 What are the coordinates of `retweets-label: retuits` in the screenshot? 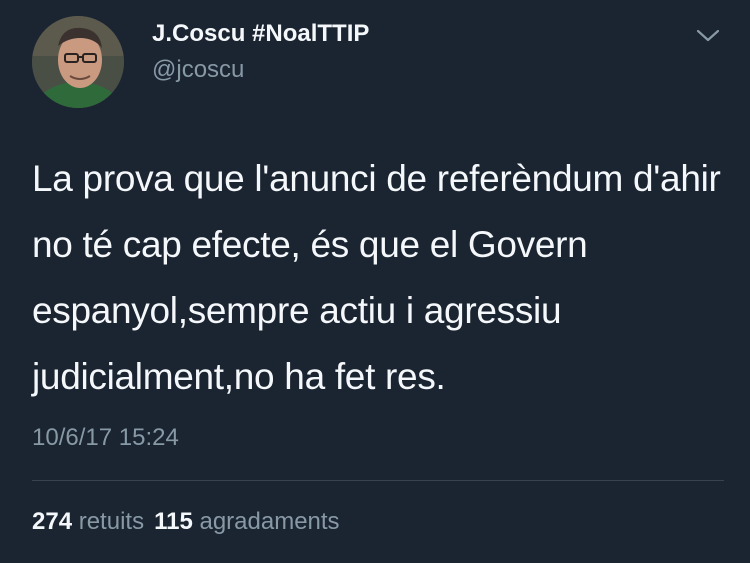 It's located at (111, 521).